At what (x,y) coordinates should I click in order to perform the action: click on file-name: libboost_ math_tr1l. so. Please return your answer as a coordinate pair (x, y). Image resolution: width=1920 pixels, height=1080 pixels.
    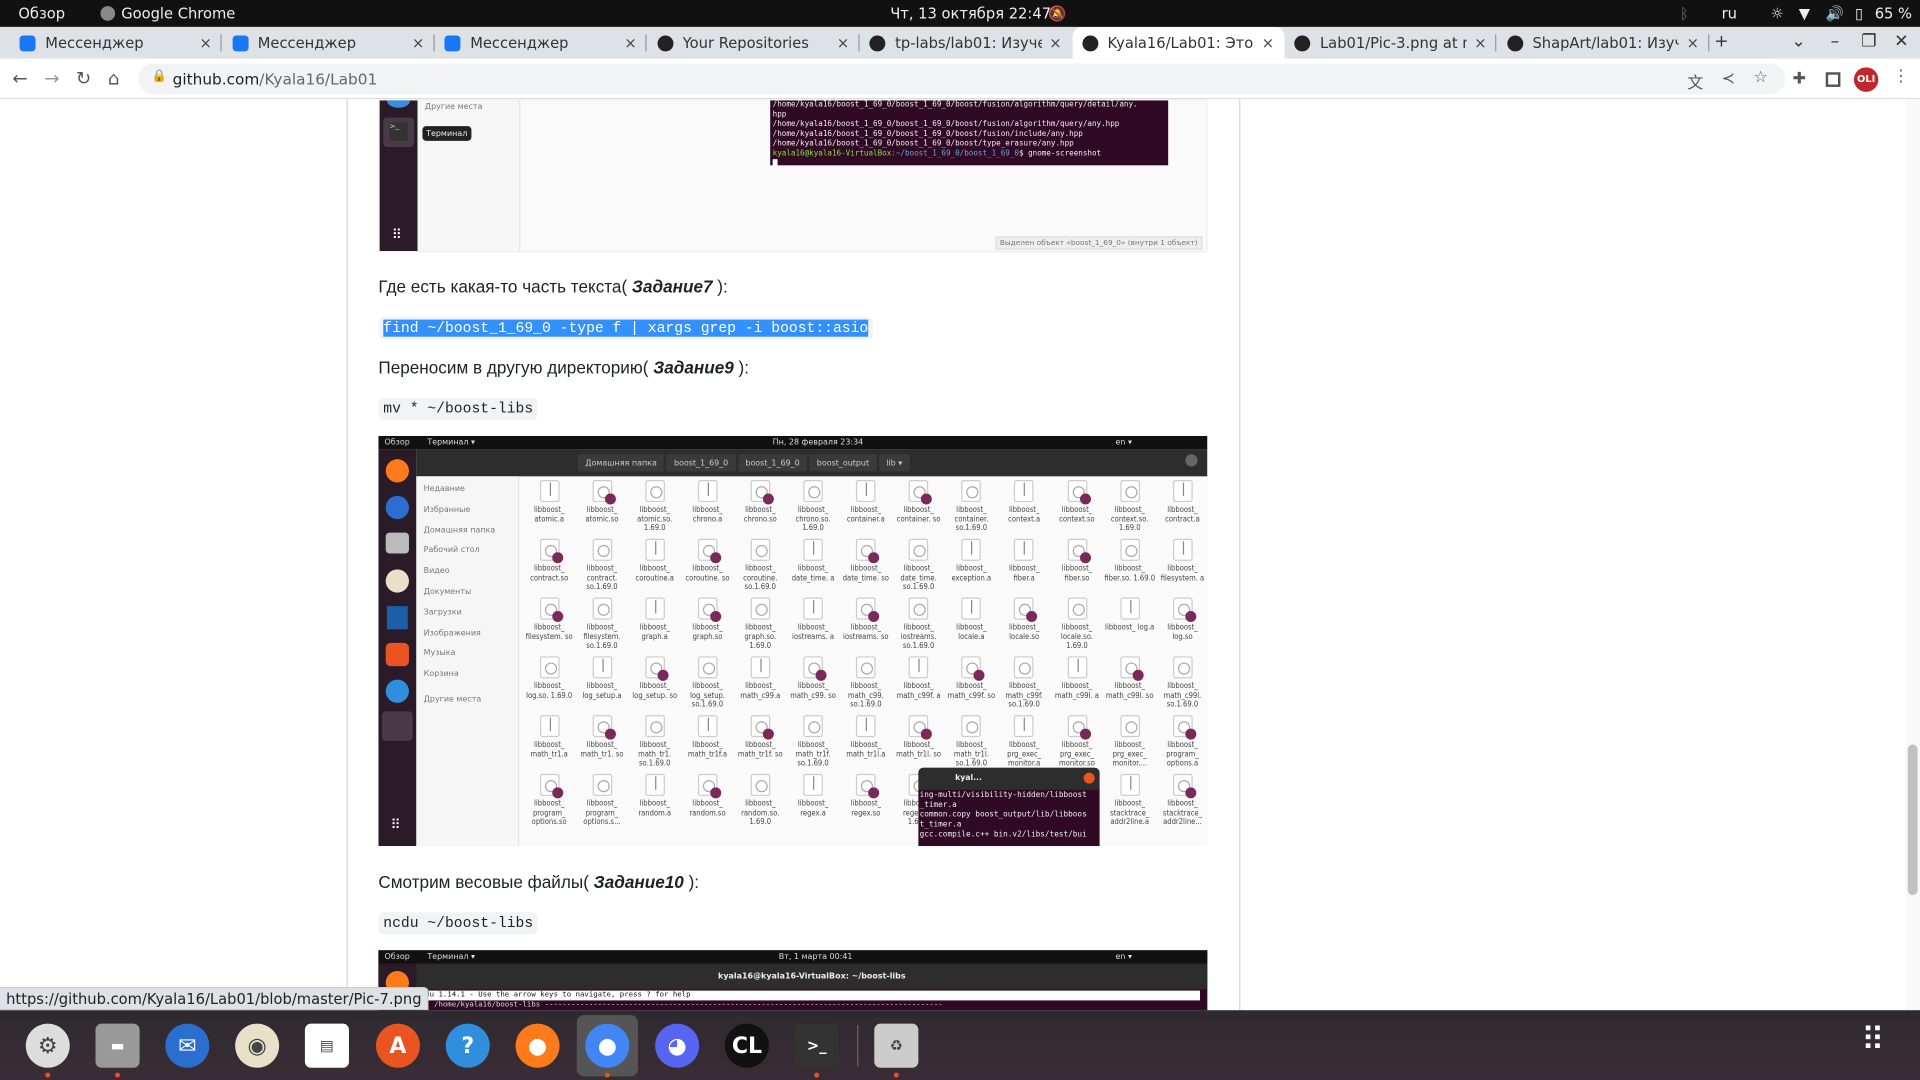
    Looking at the image, I should click on (919, 749).